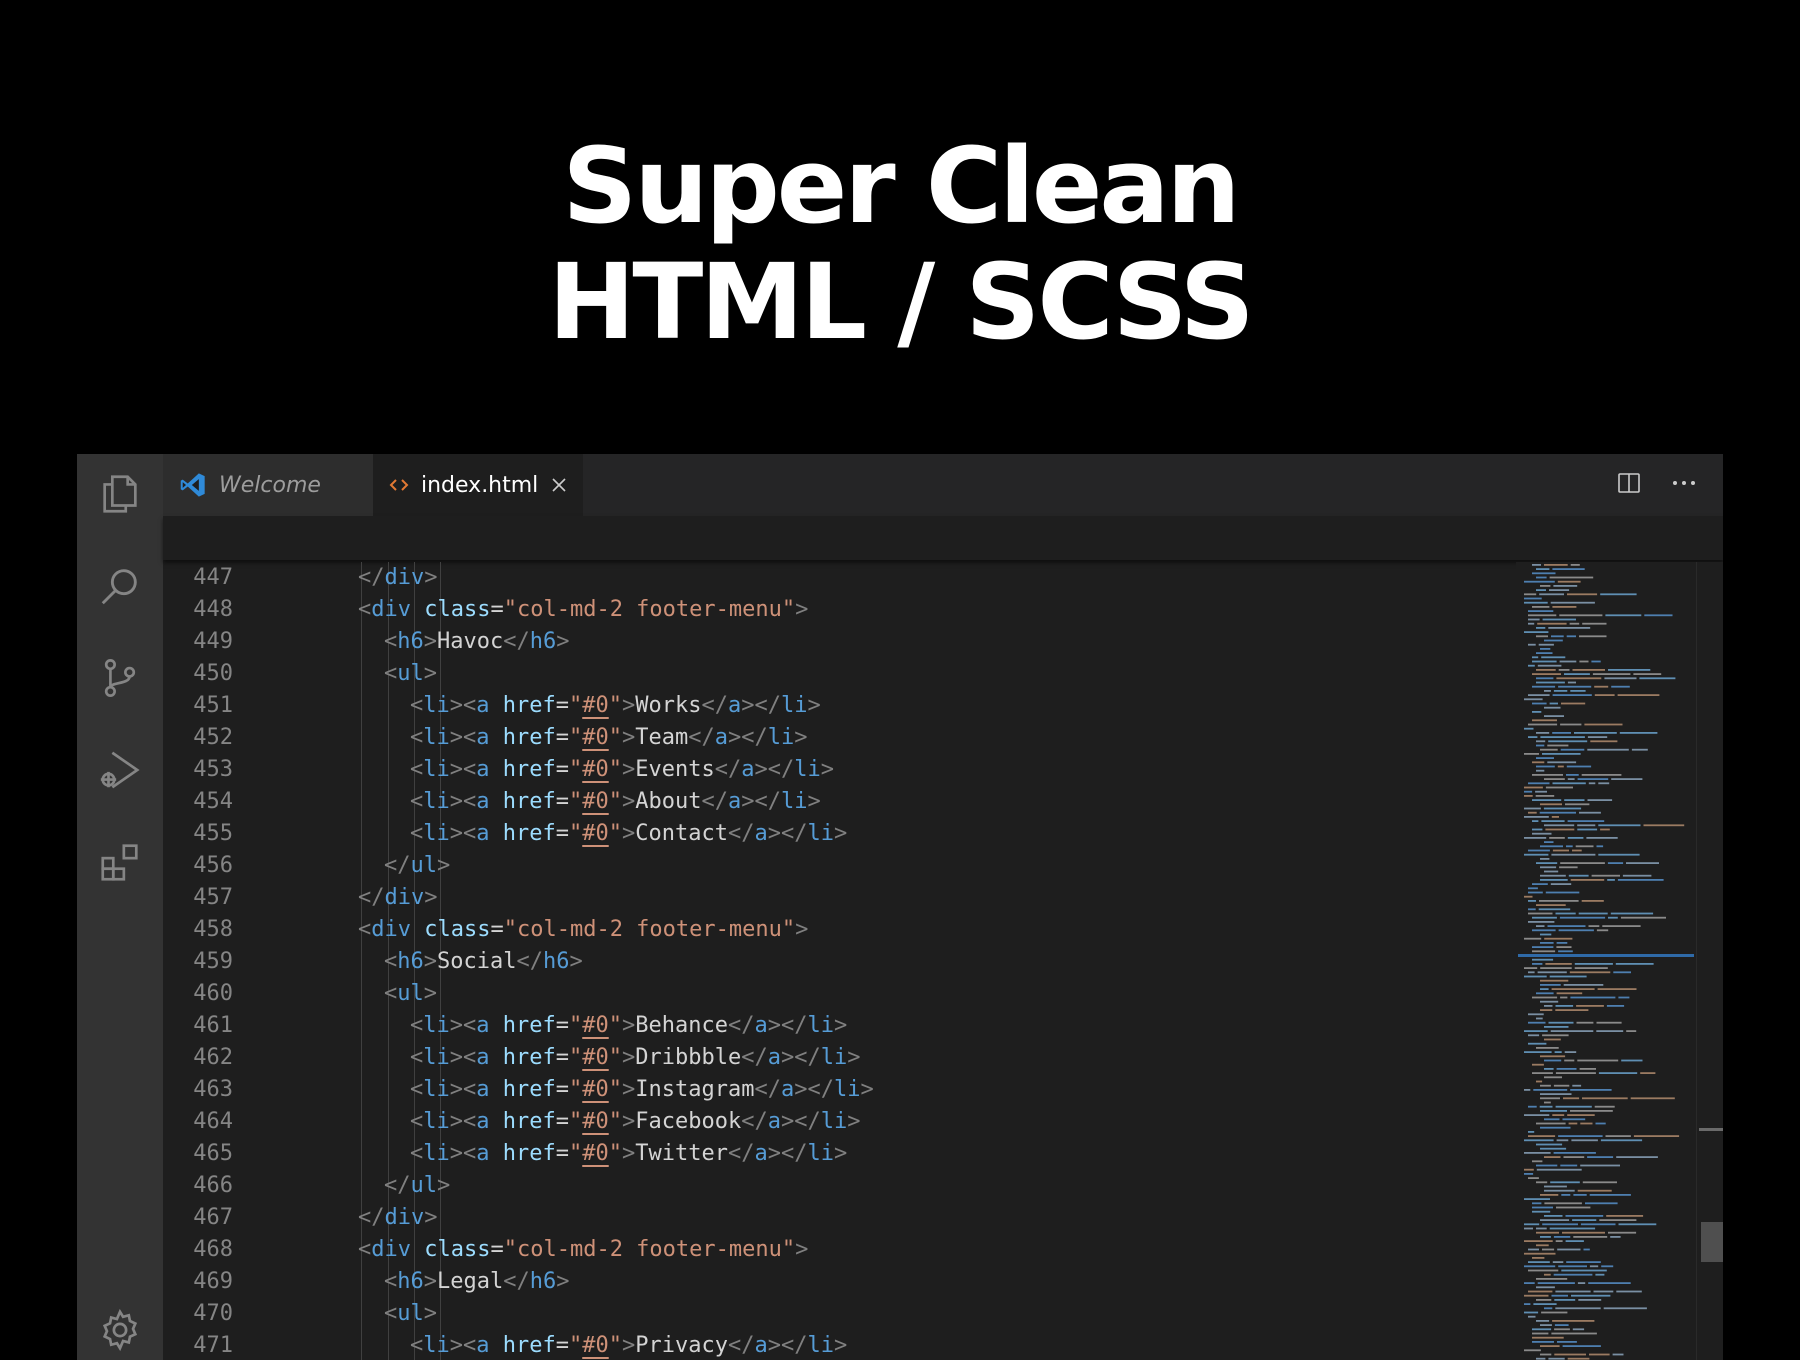 The width and height of the screenshot is (1800, 1360). Describe the element at coordinates (120, 494) in the screenshot. I see `explorer-icon` at that location.